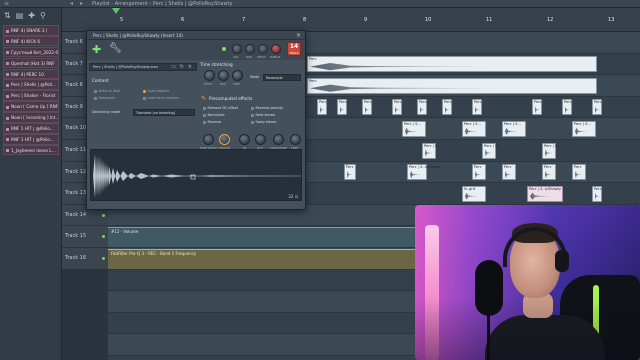  I want to click on pitch-knob, so click(263, 49).